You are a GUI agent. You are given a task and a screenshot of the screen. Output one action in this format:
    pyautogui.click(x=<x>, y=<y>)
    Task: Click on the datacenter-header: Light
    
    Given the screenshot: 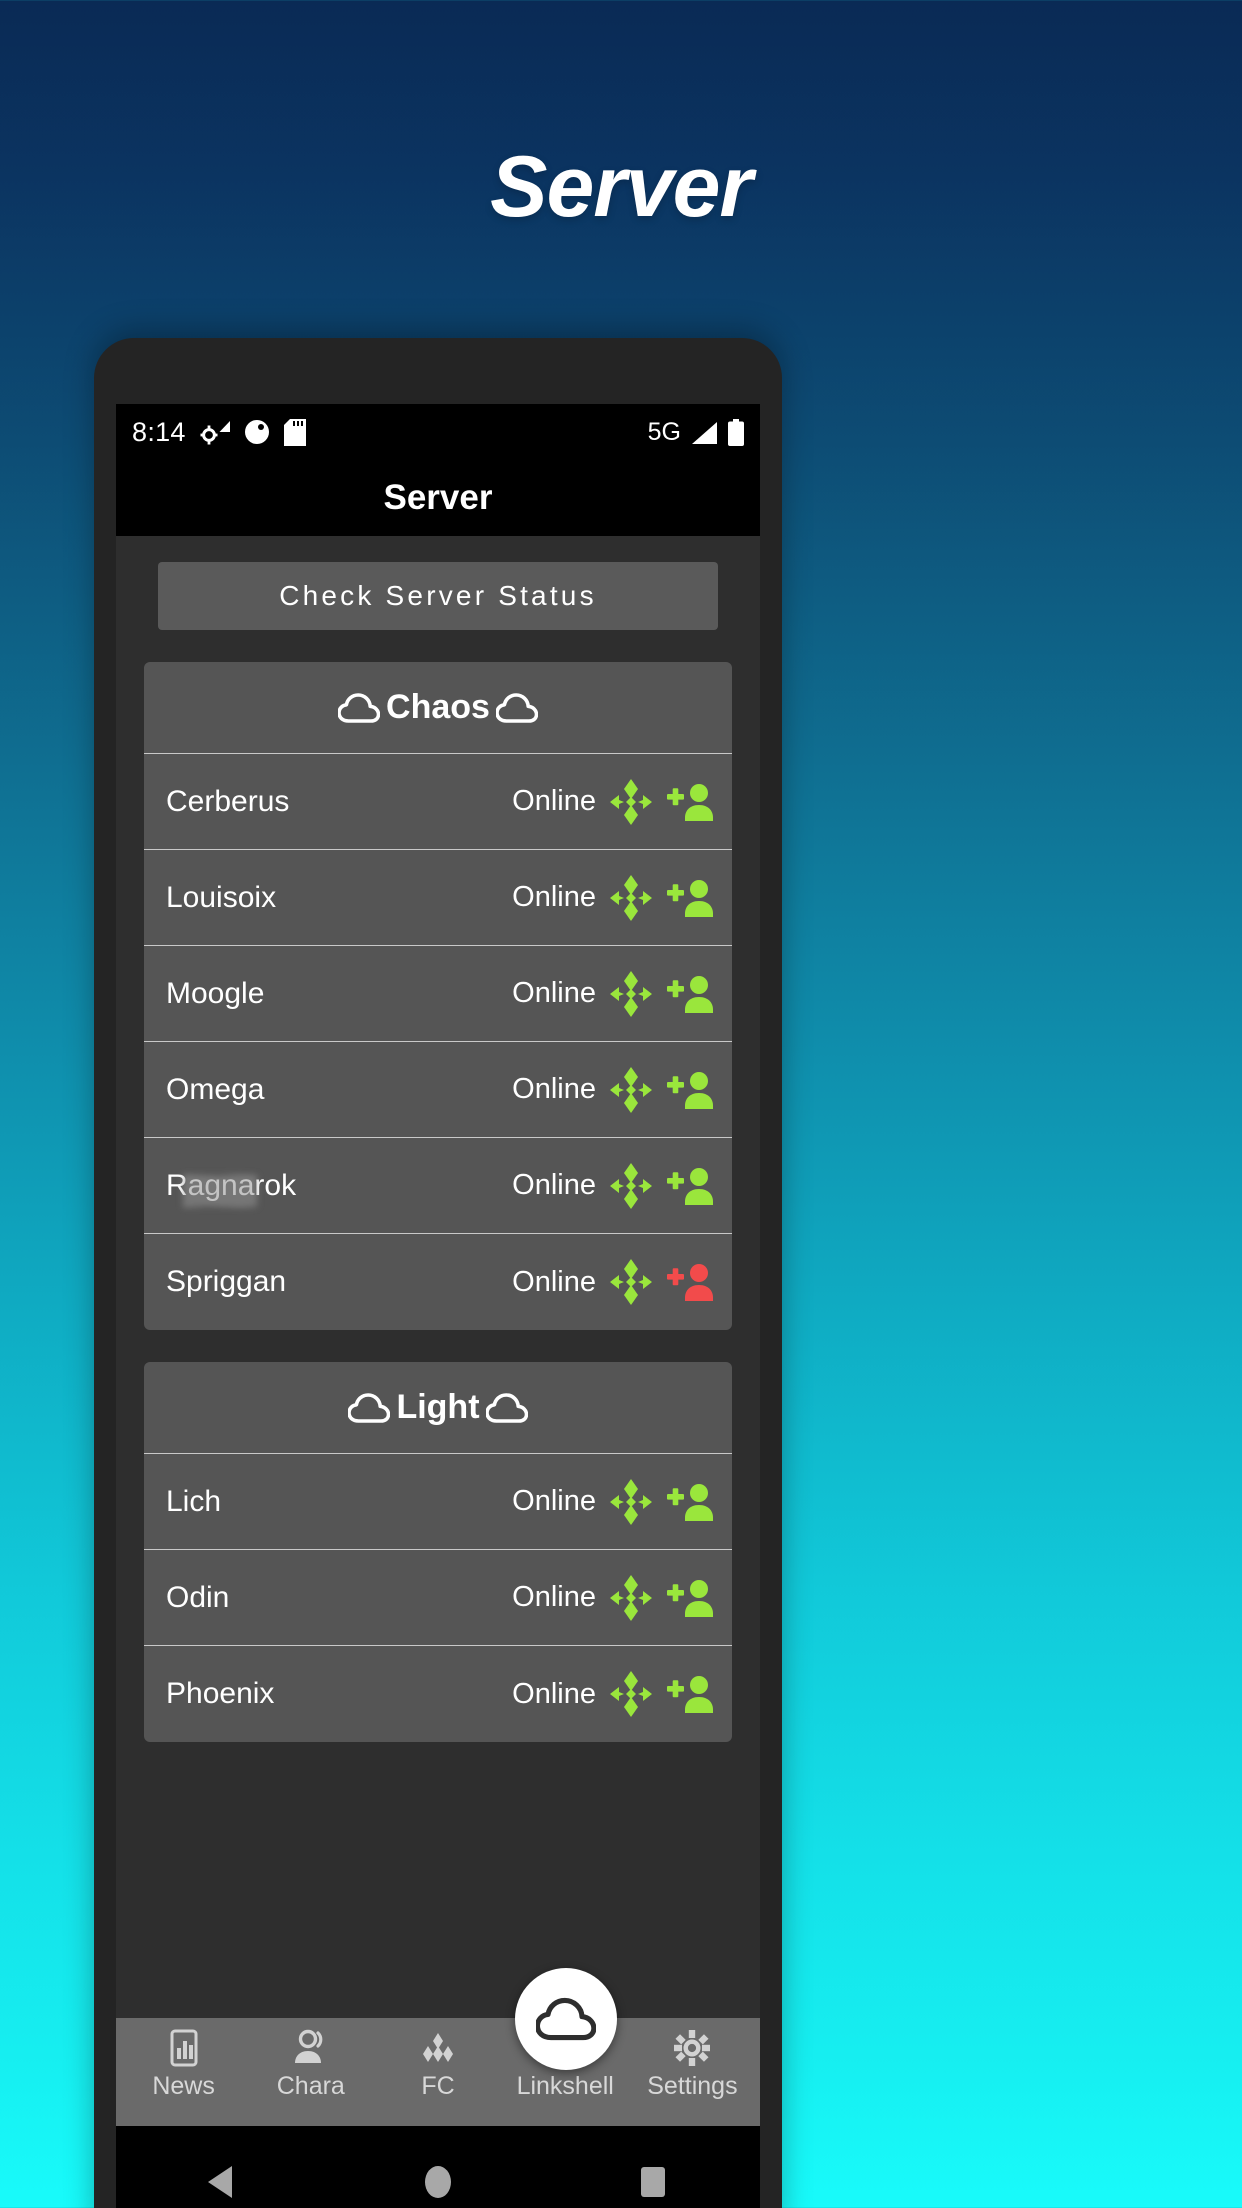 What is the action you would take?
    pyautogui.click(x=438, y=1408)
    